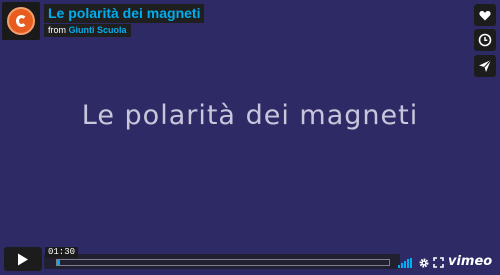 Image resolution: width=500 pixels, height=275 pixels. I want to click on progress-area, so click(222, 261).